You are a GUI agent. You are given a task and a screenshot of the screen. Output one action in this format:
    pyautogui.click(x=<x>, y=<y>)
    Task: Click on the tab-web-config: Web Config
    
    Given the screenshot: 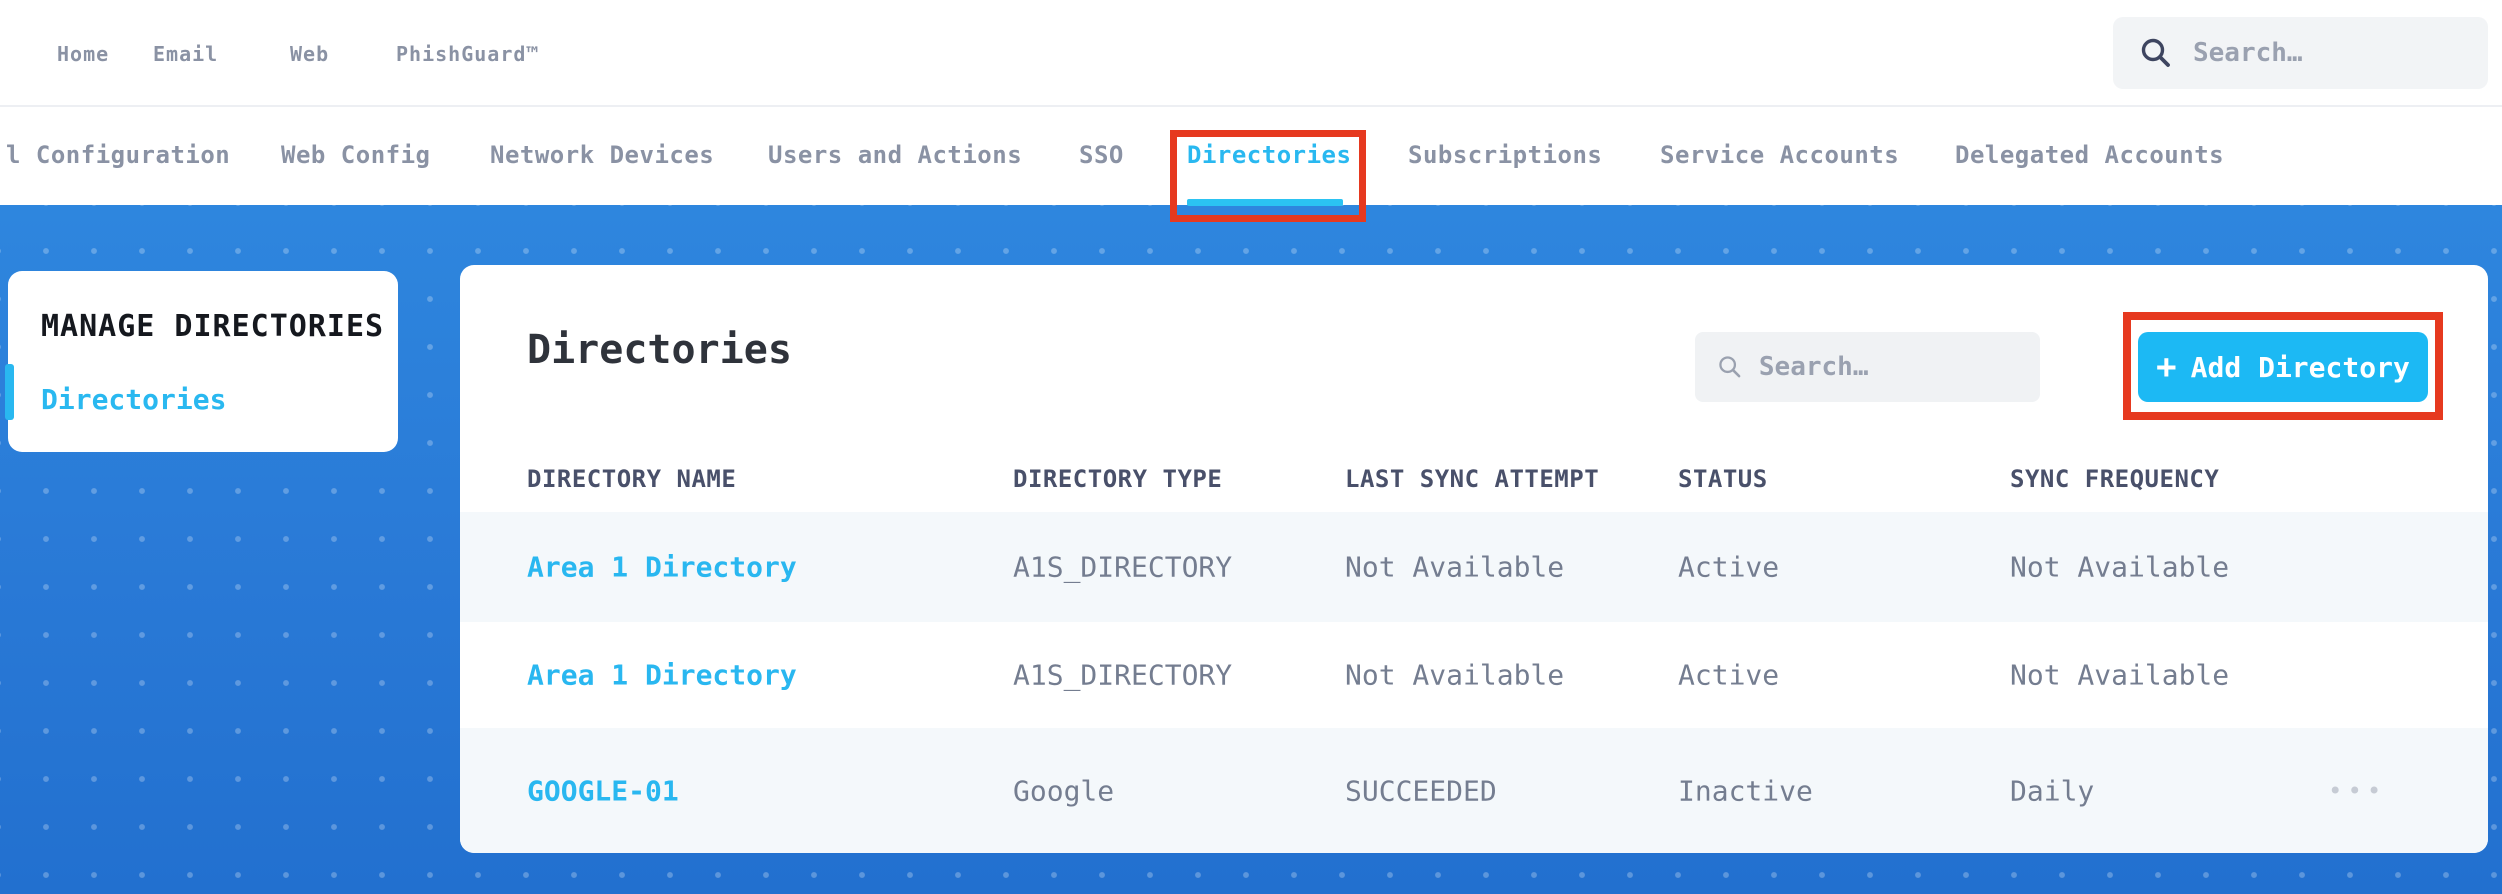 What is the action you would take?
    pyautogui.click(x=356, y=155)
    